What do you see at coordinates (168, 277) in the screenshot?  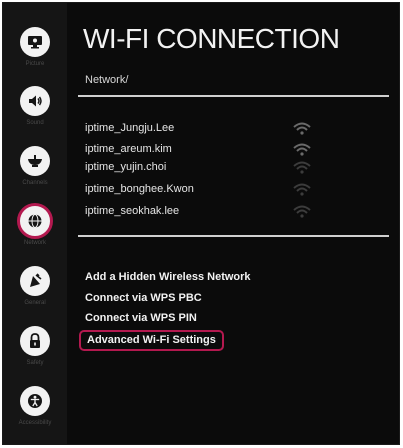 I see `add-hidden-network-button: Add a Hidden Wireless Network` at bounding box center [168, 277].